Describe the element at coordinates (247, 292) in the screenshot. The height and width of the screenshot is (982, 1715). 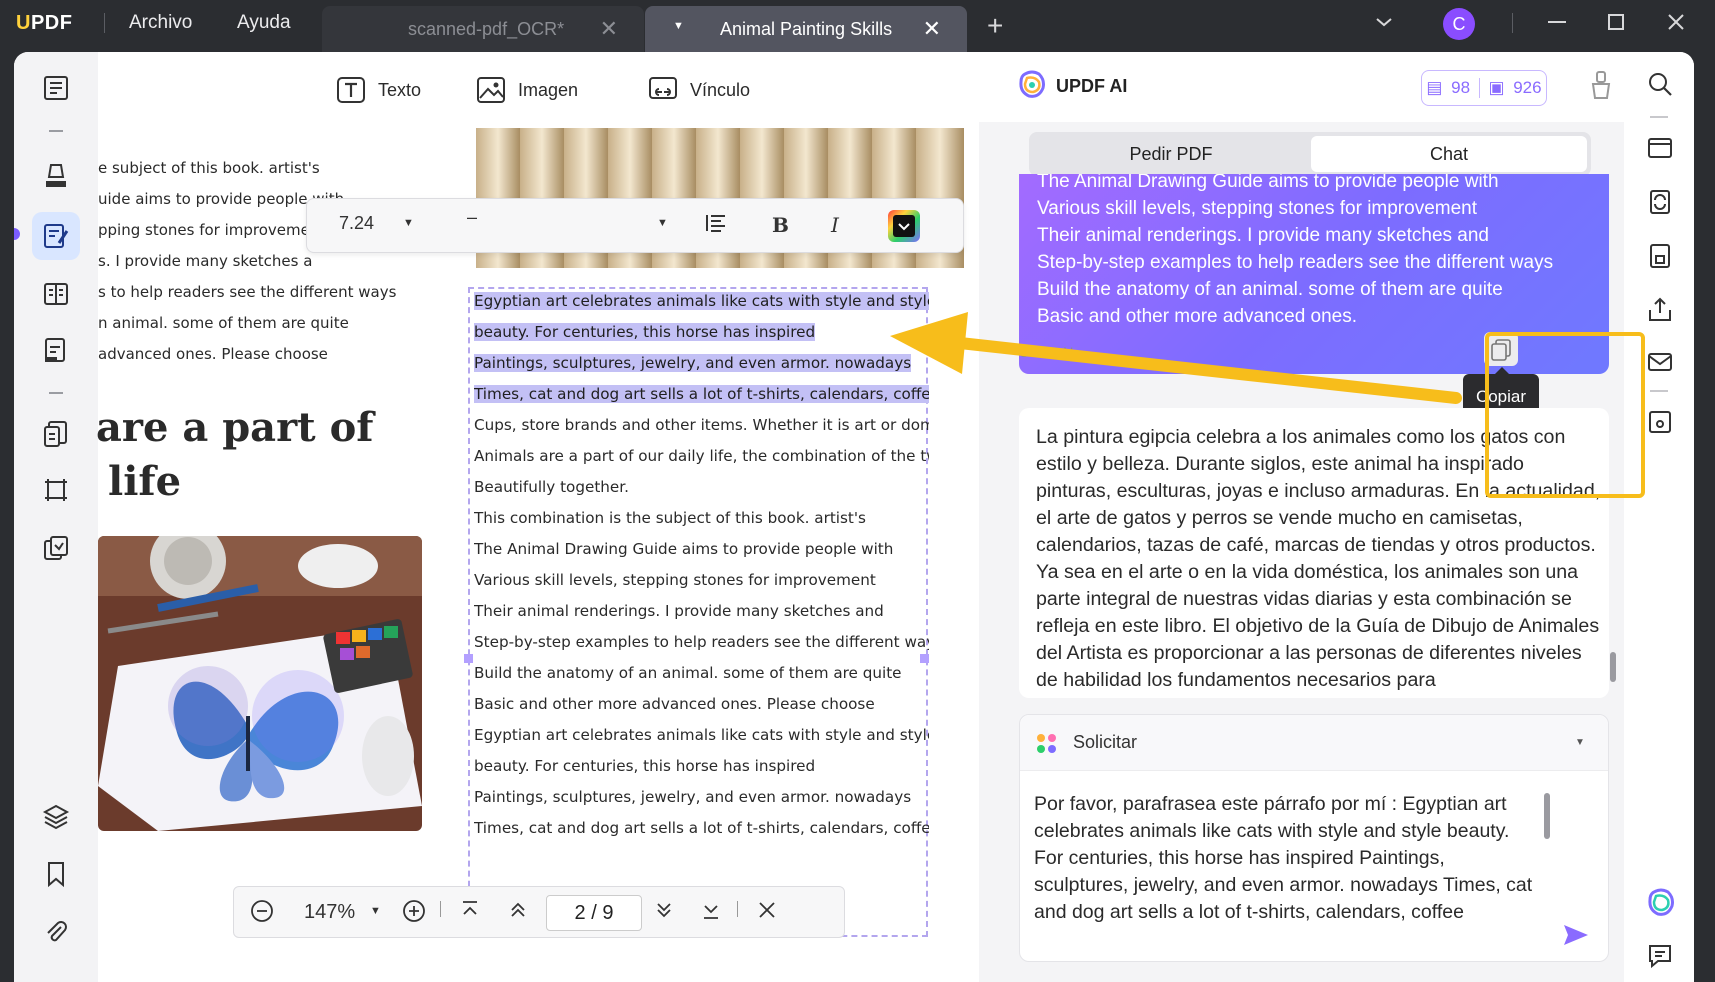
I see `text-line: s to help readers see the different ways` at that location.